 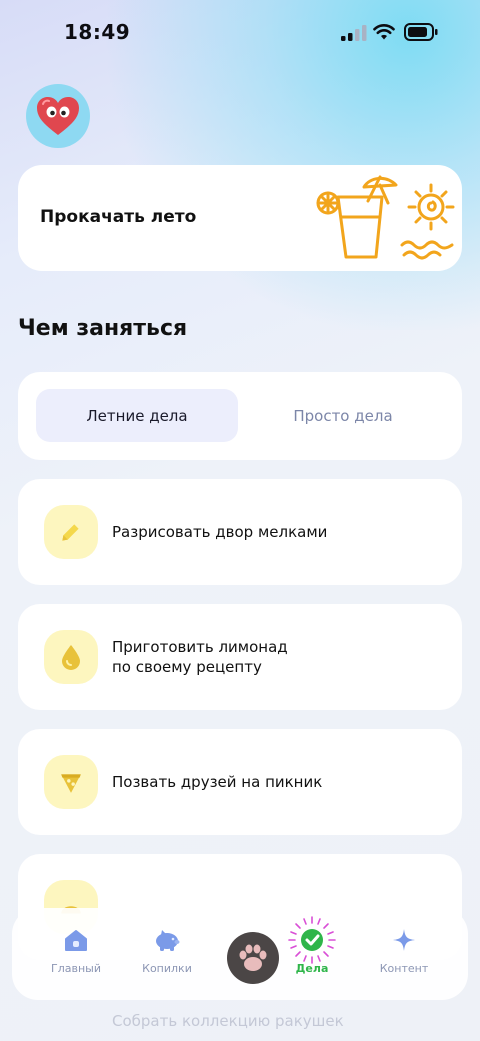 I want to click on task-subtitle: по своему рецепту, so click(x=187, y=667).